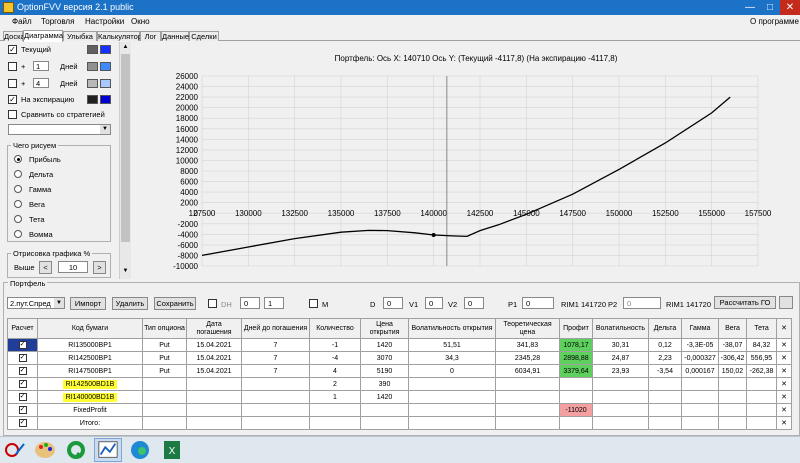  What do you see at coordinates (130, 303) in the screenshot?
I see `delete-button: Удалить` at bounding box center [130, 303].